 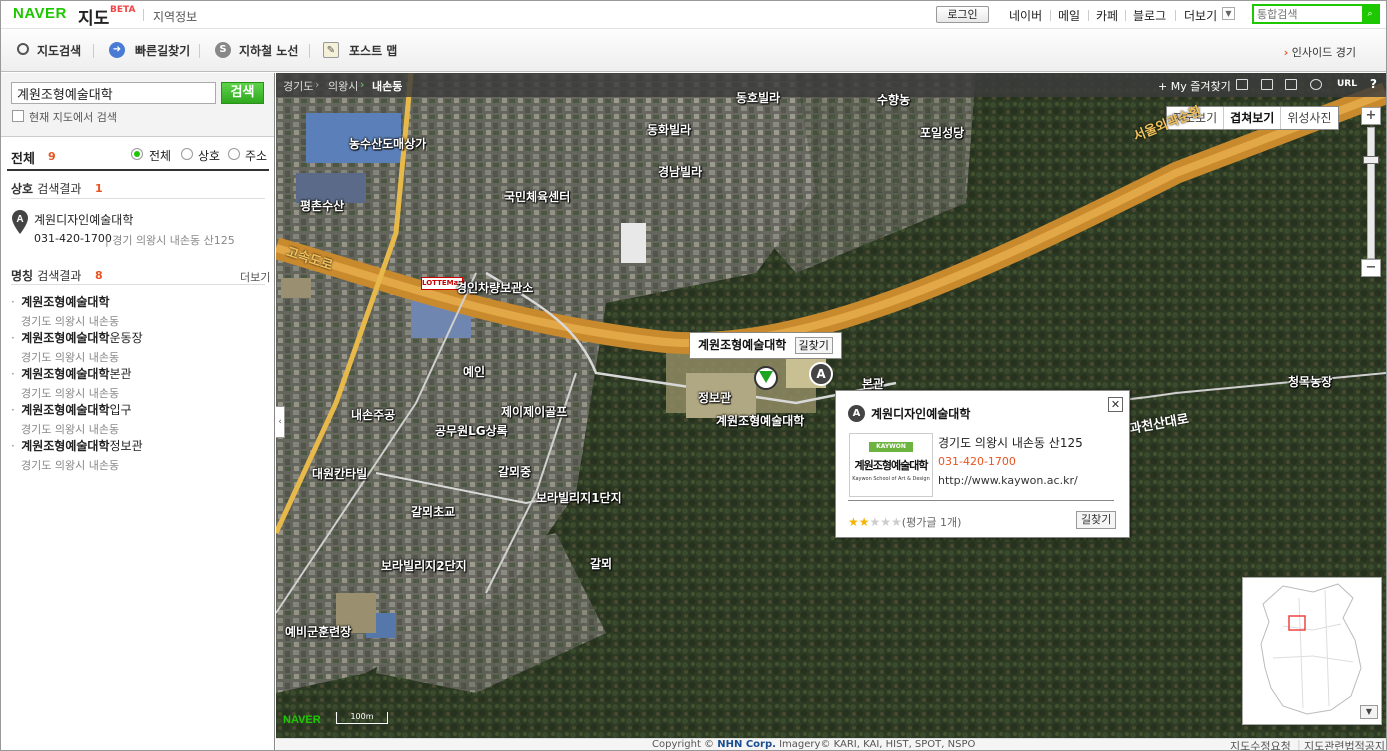 I want to click on blog-link: 블로그, so click(x=1149, y=15).